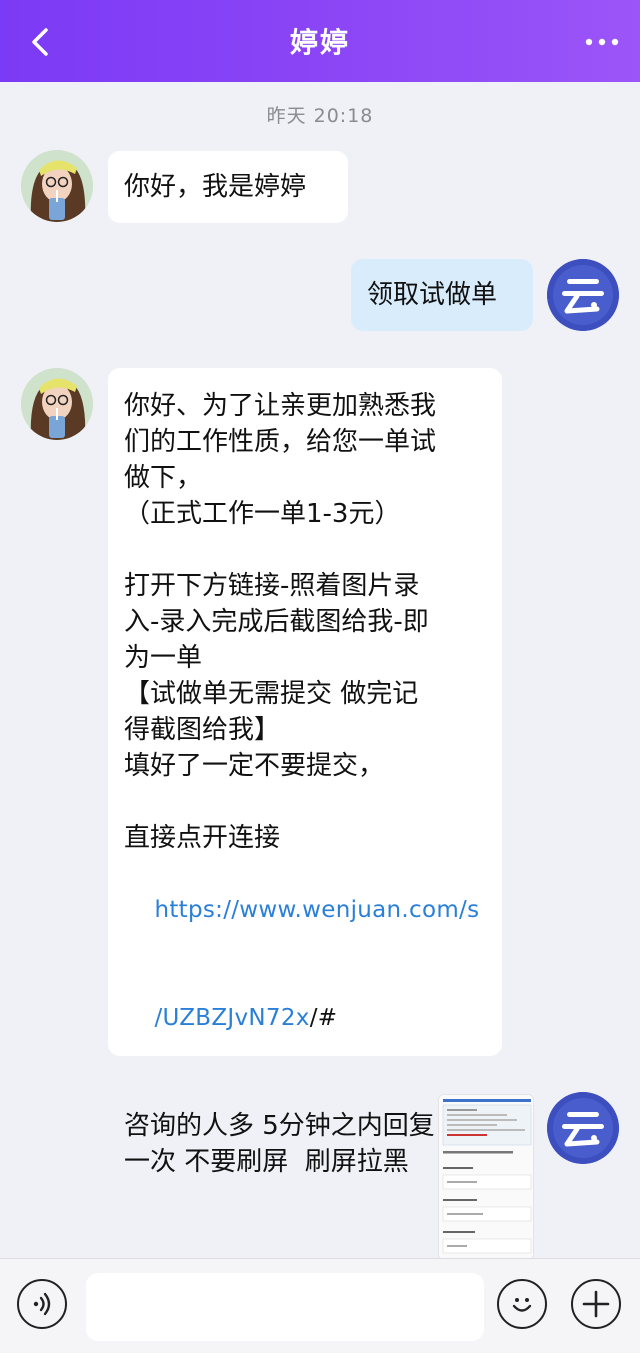  Describe the element at coordinates (262, 514) in the screenshot. I see `message-line: （正式工作一单1-3元）` at that location.